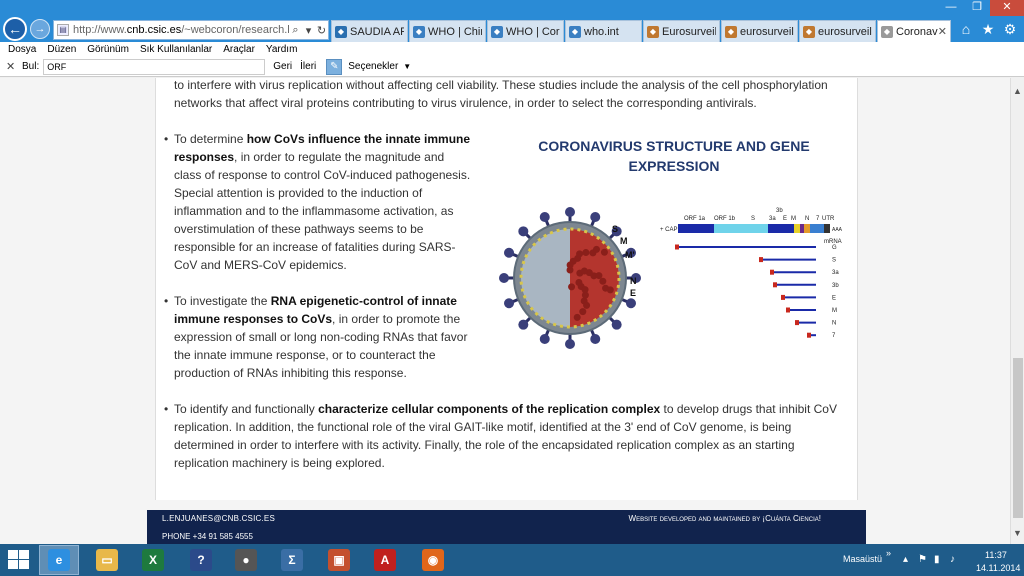 Image resolution: width=1024 pixels, height=576 pixels. I want to click on tab-close-icon: ✕, so click(942, 31).